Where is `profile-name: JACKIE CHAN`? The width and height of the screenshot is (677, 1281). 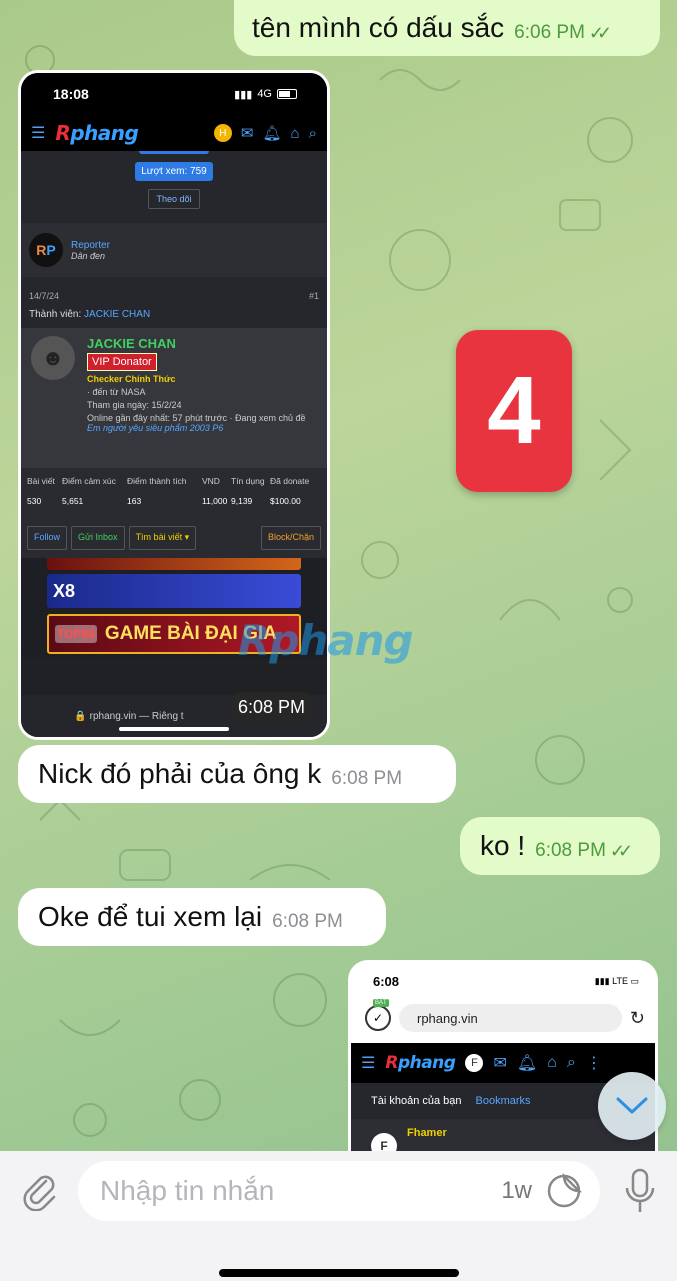
profile-name: JACKIE CHAN is located at coordinates (131, 343).